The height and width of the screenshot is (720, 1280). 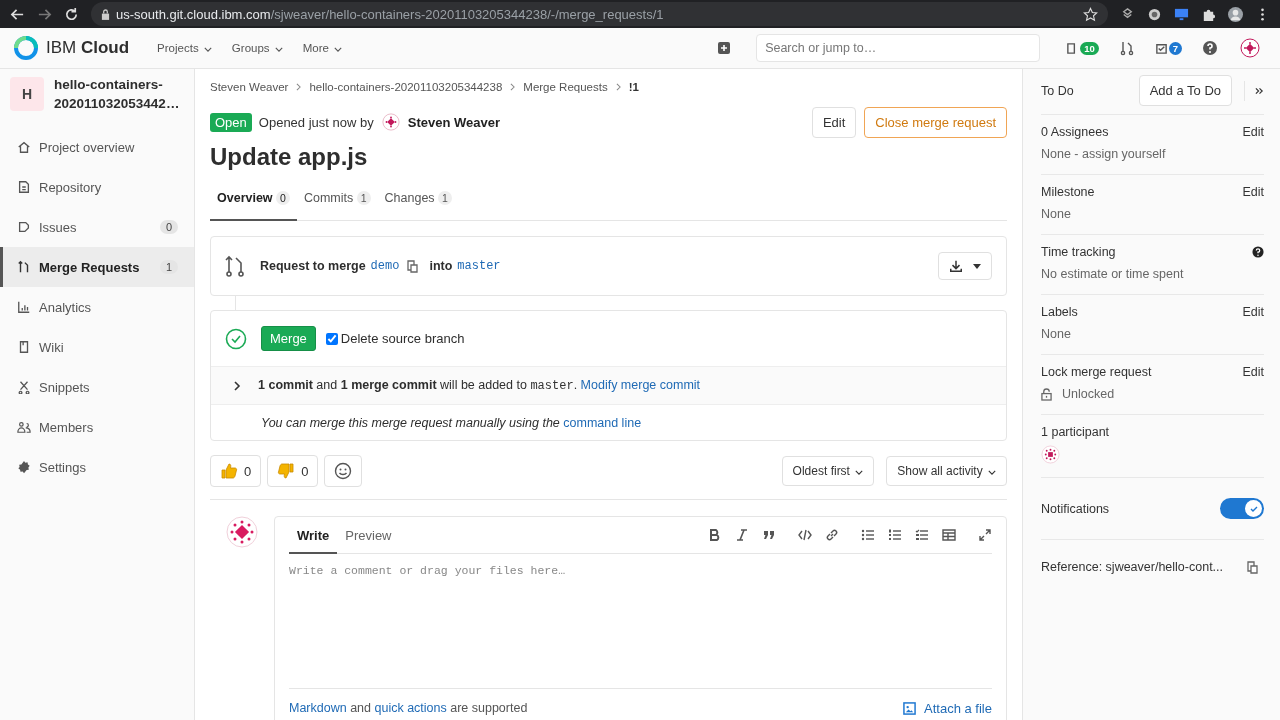 What do you see at coordinates (236, 338) in the screenshot?
I see `check-circle-icon` at bounding box center [236, 338].